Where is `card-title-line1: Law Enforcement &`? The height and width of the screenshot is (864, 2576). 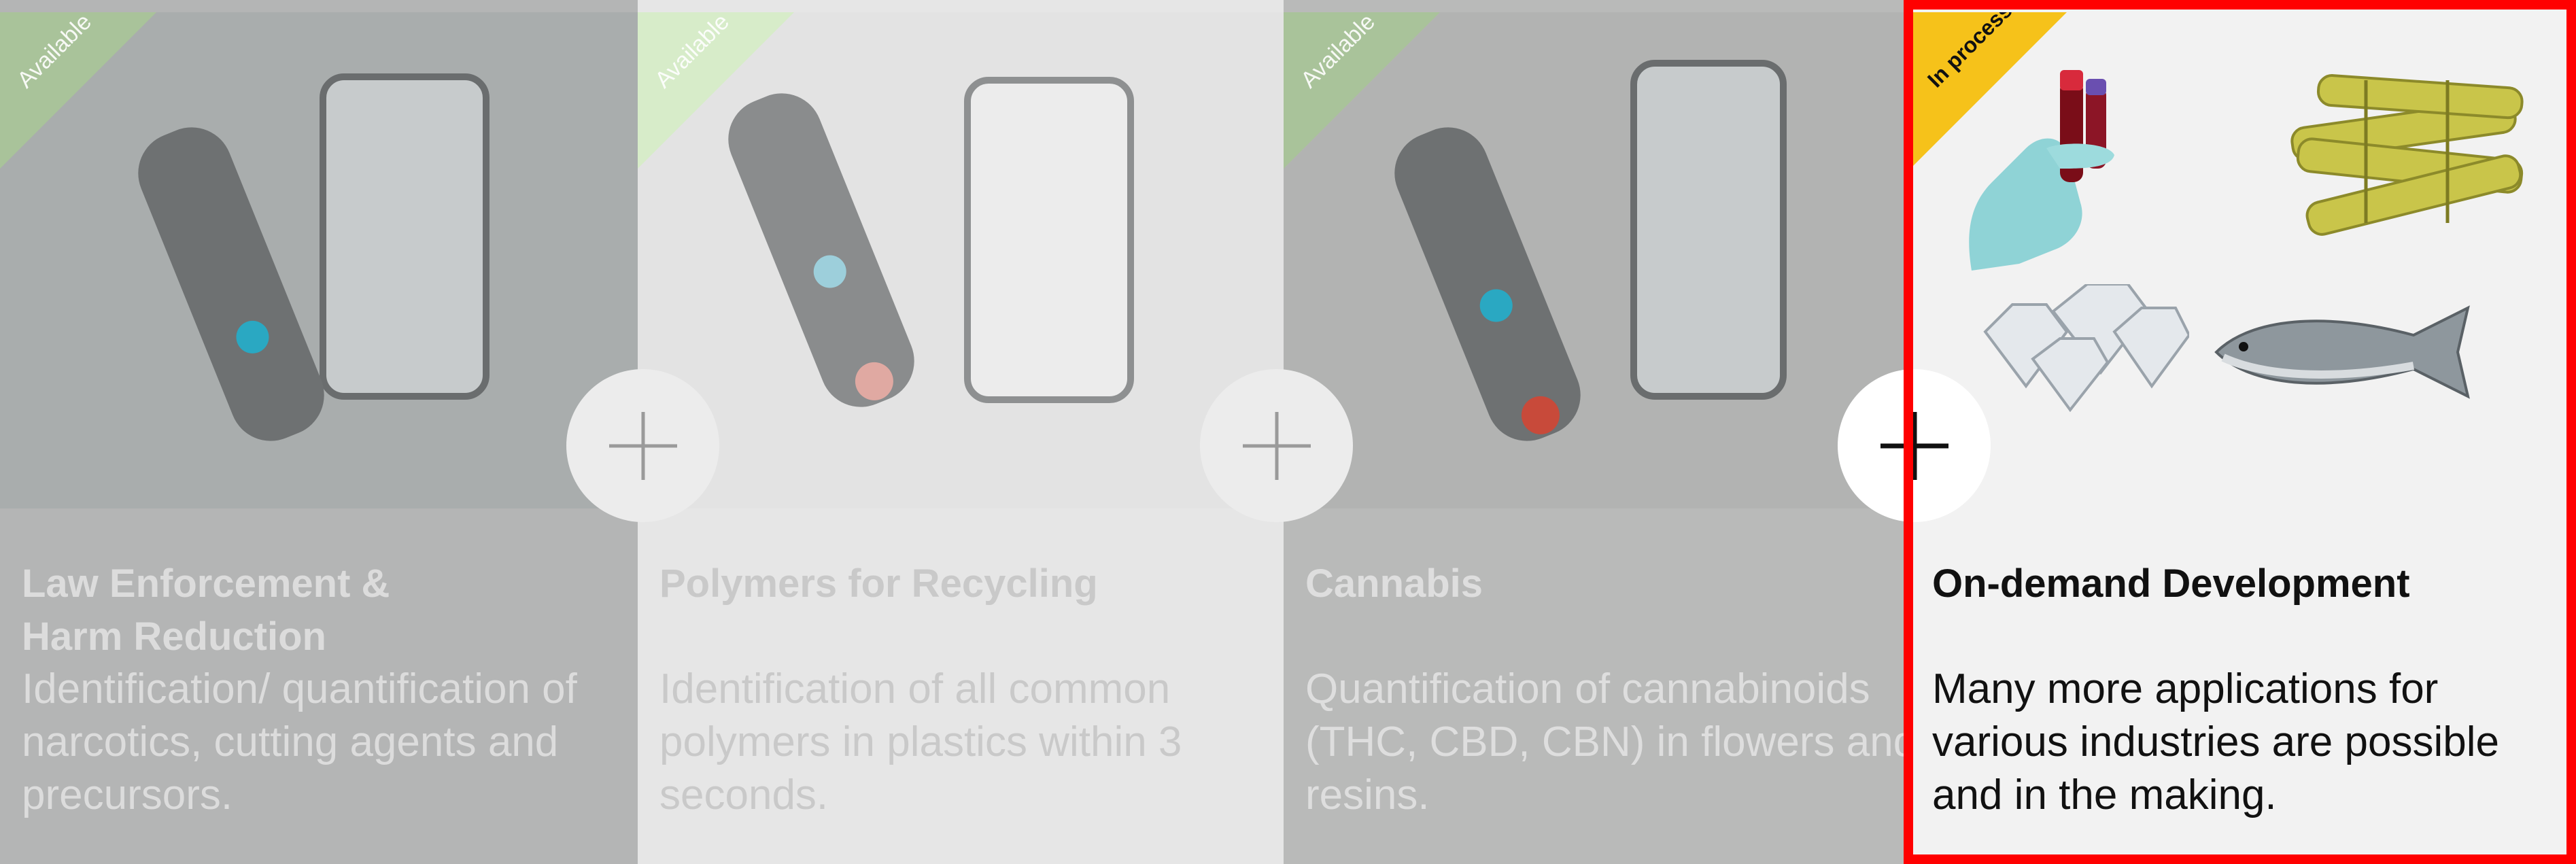
card-title-line1: Law Enforcement & is located at coordinates (206, 583).